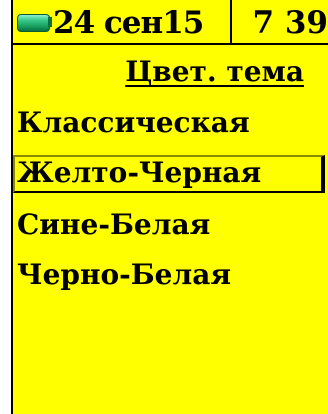 The width and height of the screenshot is (328, 414). I want to click on battery-icon, so click(33, 23).